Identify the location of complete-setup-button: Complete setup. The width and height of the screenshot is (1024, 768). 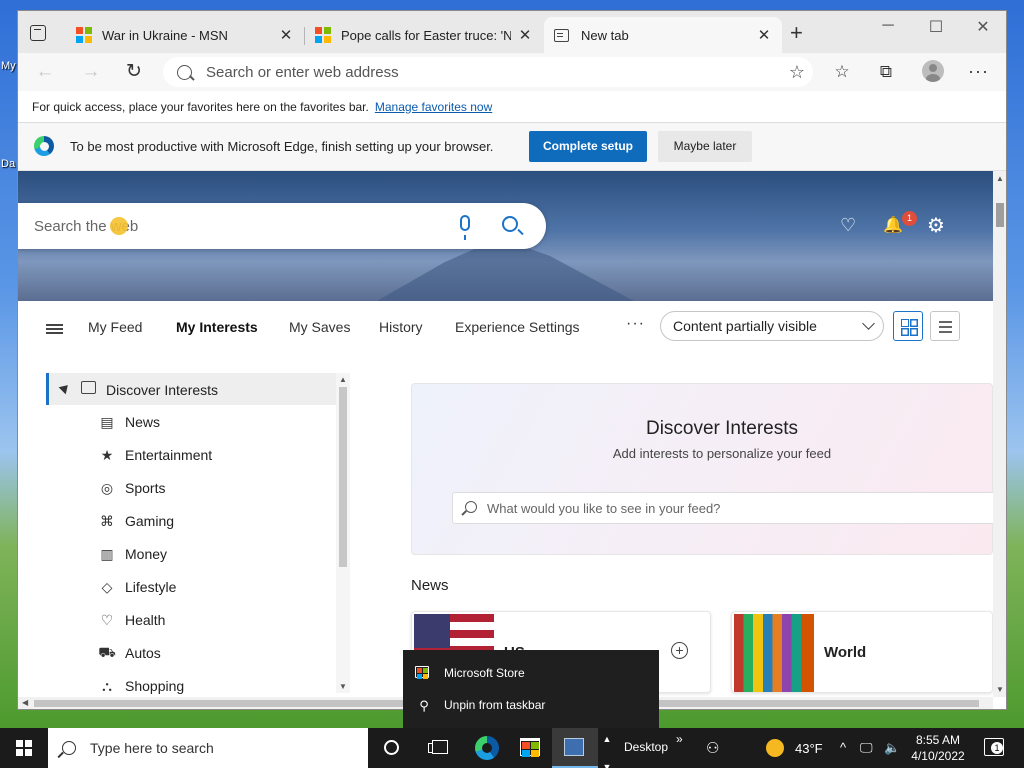
(588, 146).